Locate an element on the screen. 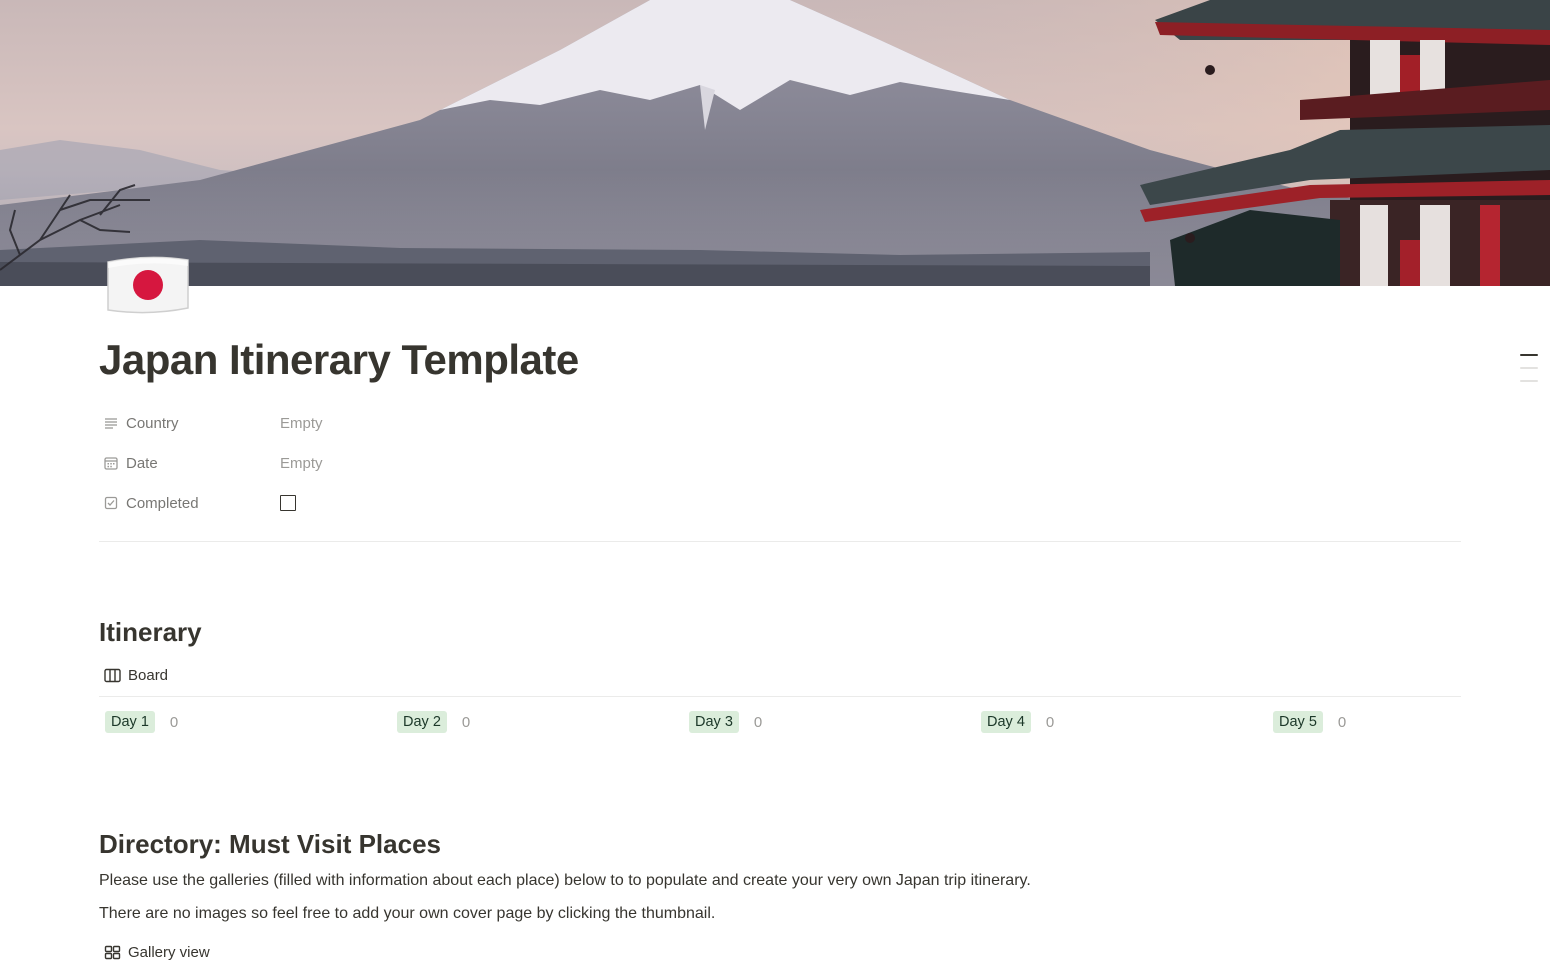  group-tag: Day 5 is located at coordinates (1298, 722).